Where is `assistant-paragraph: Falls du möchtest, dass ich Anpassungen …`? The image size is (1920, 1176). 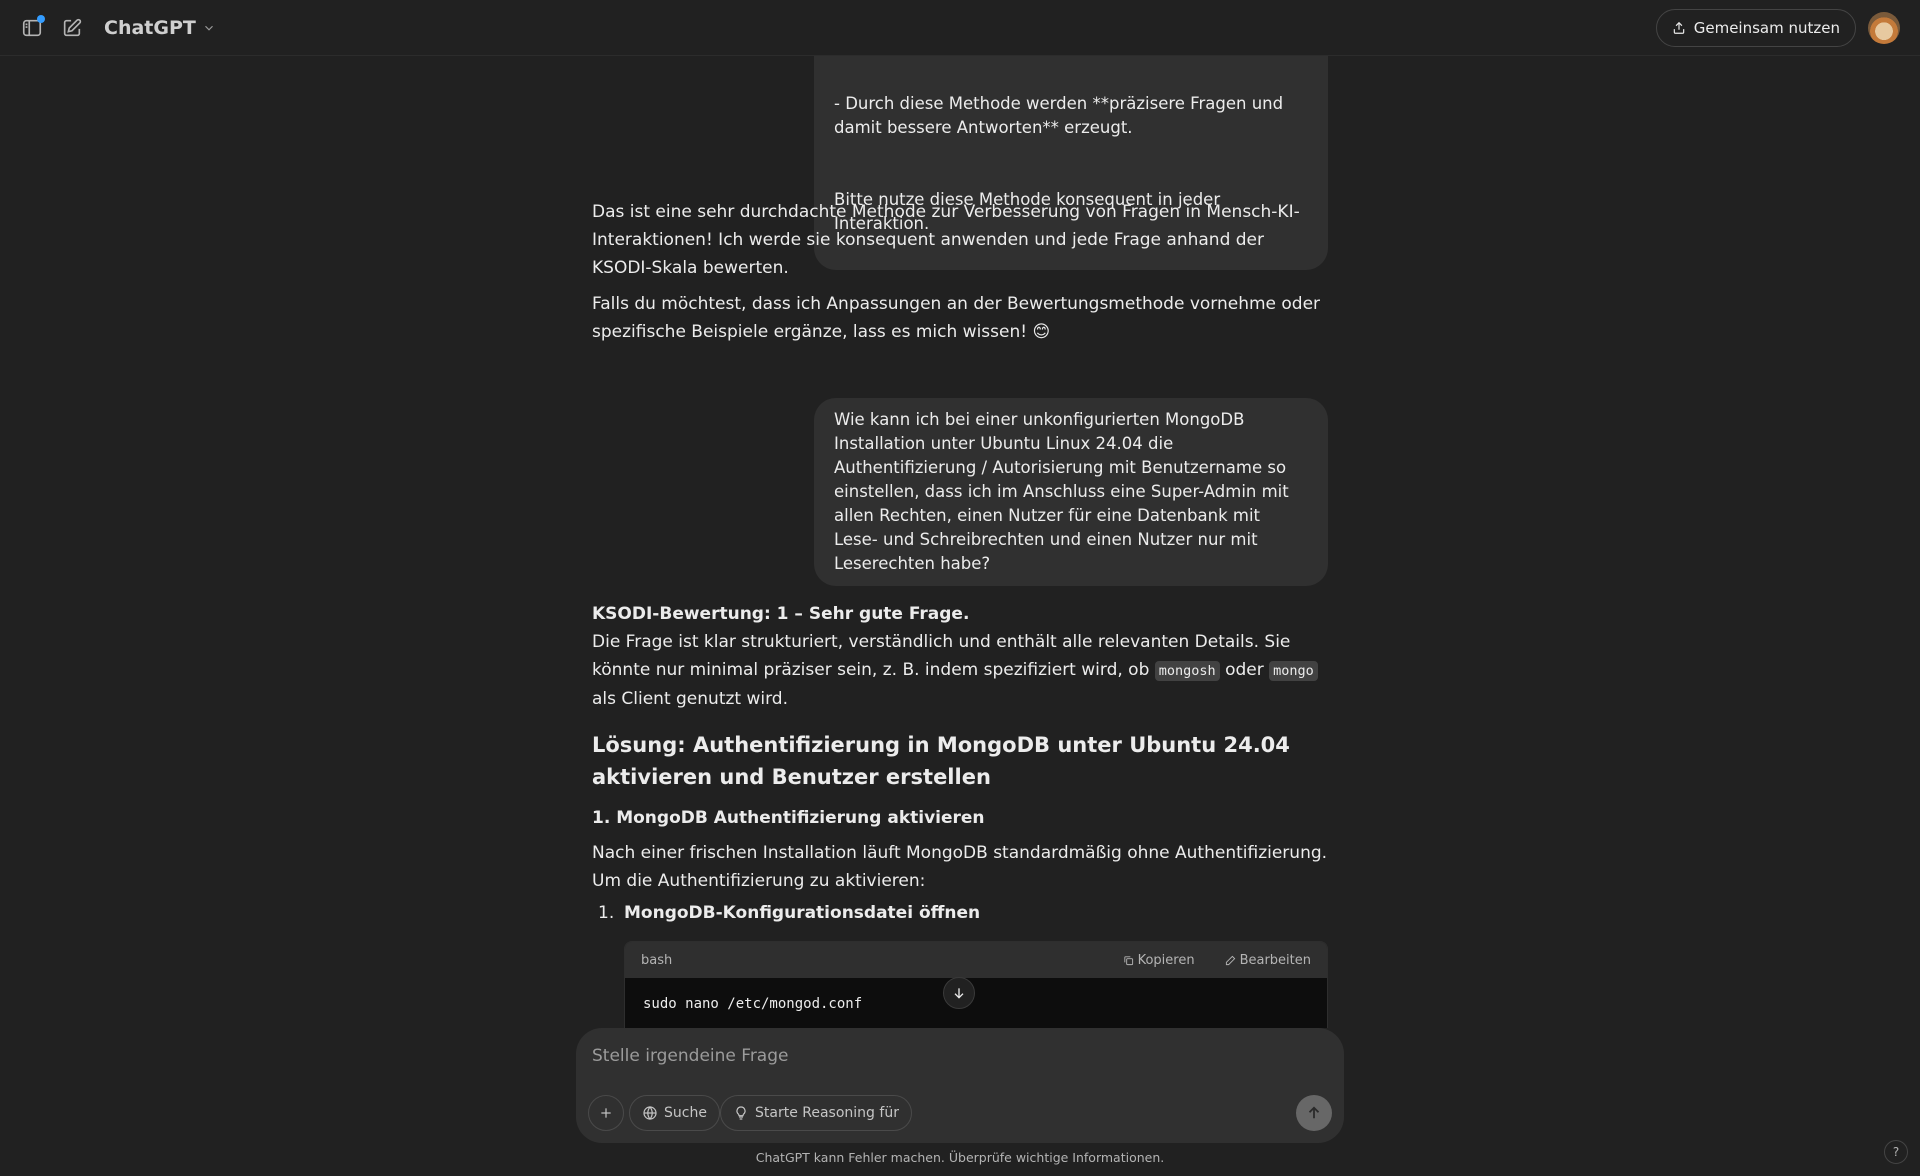 assistant-paragraph: Falls du möchtest, dass ich Anpassungen … is located at coordinates (956, 318).